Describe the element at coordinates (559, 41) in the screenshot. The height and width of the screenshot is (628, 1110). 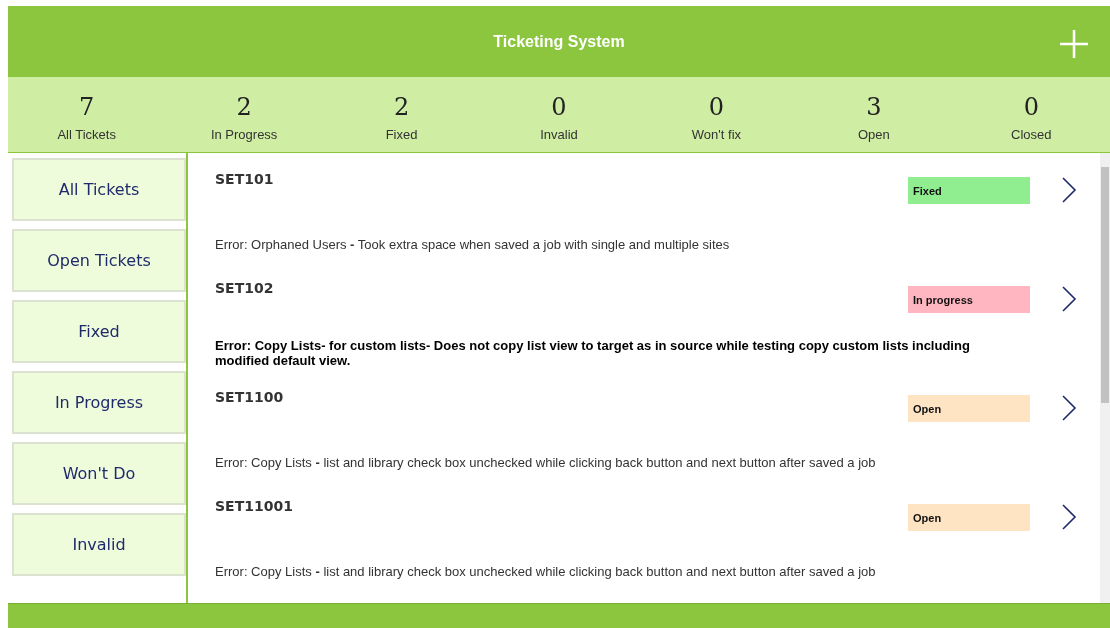
I see `app-title: Ticketing System` at that location.